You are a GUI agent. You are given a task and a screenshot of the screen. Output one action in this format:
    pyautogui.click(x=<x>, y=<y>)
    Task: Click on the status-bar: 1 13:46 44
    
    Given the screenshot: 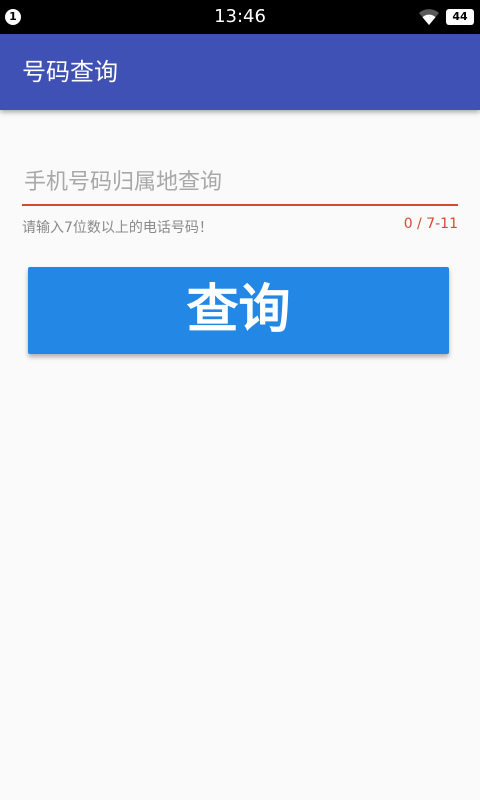 What is the action you would take?
    pyautogui.click(x=240, y=17)
    